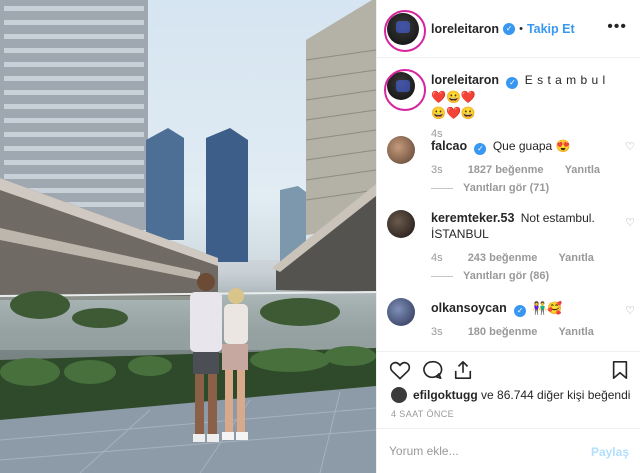 Image resolution: width=640 pixels, height=473 pixels. What do you see at coordinates (610, 452) in the screenshot?
I see `post-comment-button: Paylaş` at bounding box center [610, 452].